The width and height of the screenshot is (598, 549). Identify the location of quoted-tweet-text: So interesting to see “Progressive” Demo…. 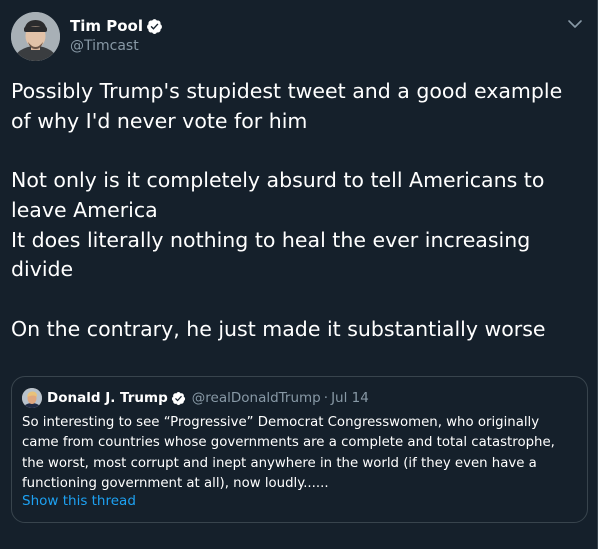
(288, 453).